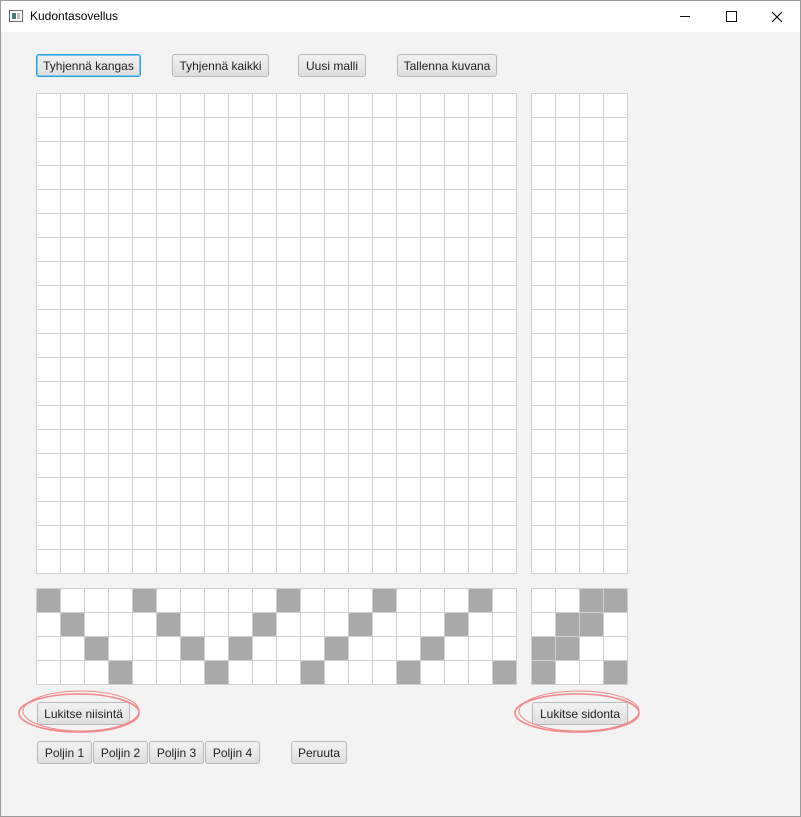  I want to click on save-image-button: Tallenna kuvana, so click(447, 65).